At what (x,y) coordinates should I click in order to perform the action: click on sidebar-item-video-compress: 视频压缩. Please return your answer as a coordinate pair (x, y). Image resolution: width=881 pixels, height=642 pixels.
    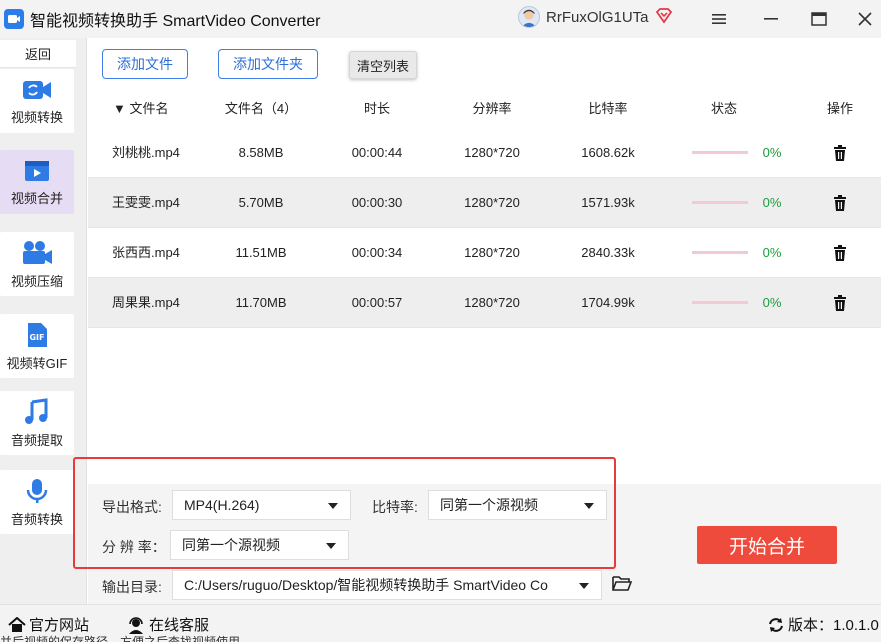
    Looking at the image, I should click on (37, 264).